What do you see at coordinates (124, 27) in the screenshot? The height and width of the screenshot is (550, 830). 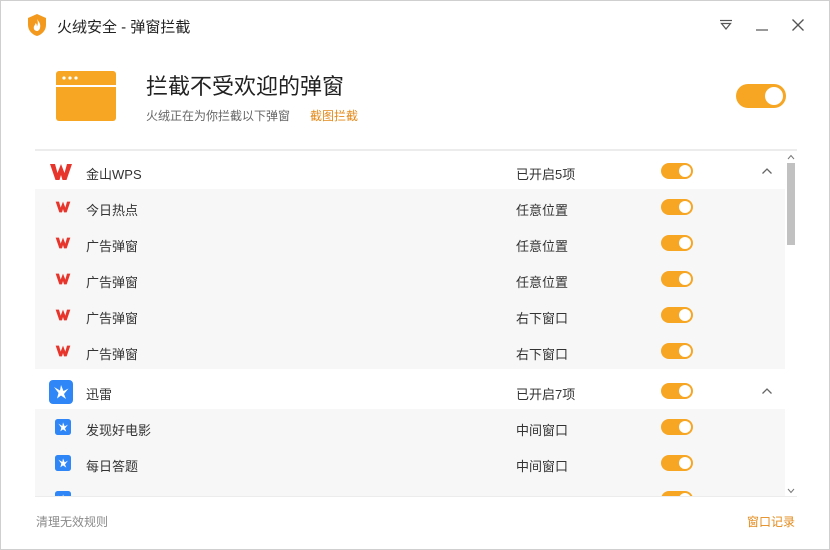 I see `window-title: 火绒安全 - 弹窗拦截` at bounding box center [124, 27].